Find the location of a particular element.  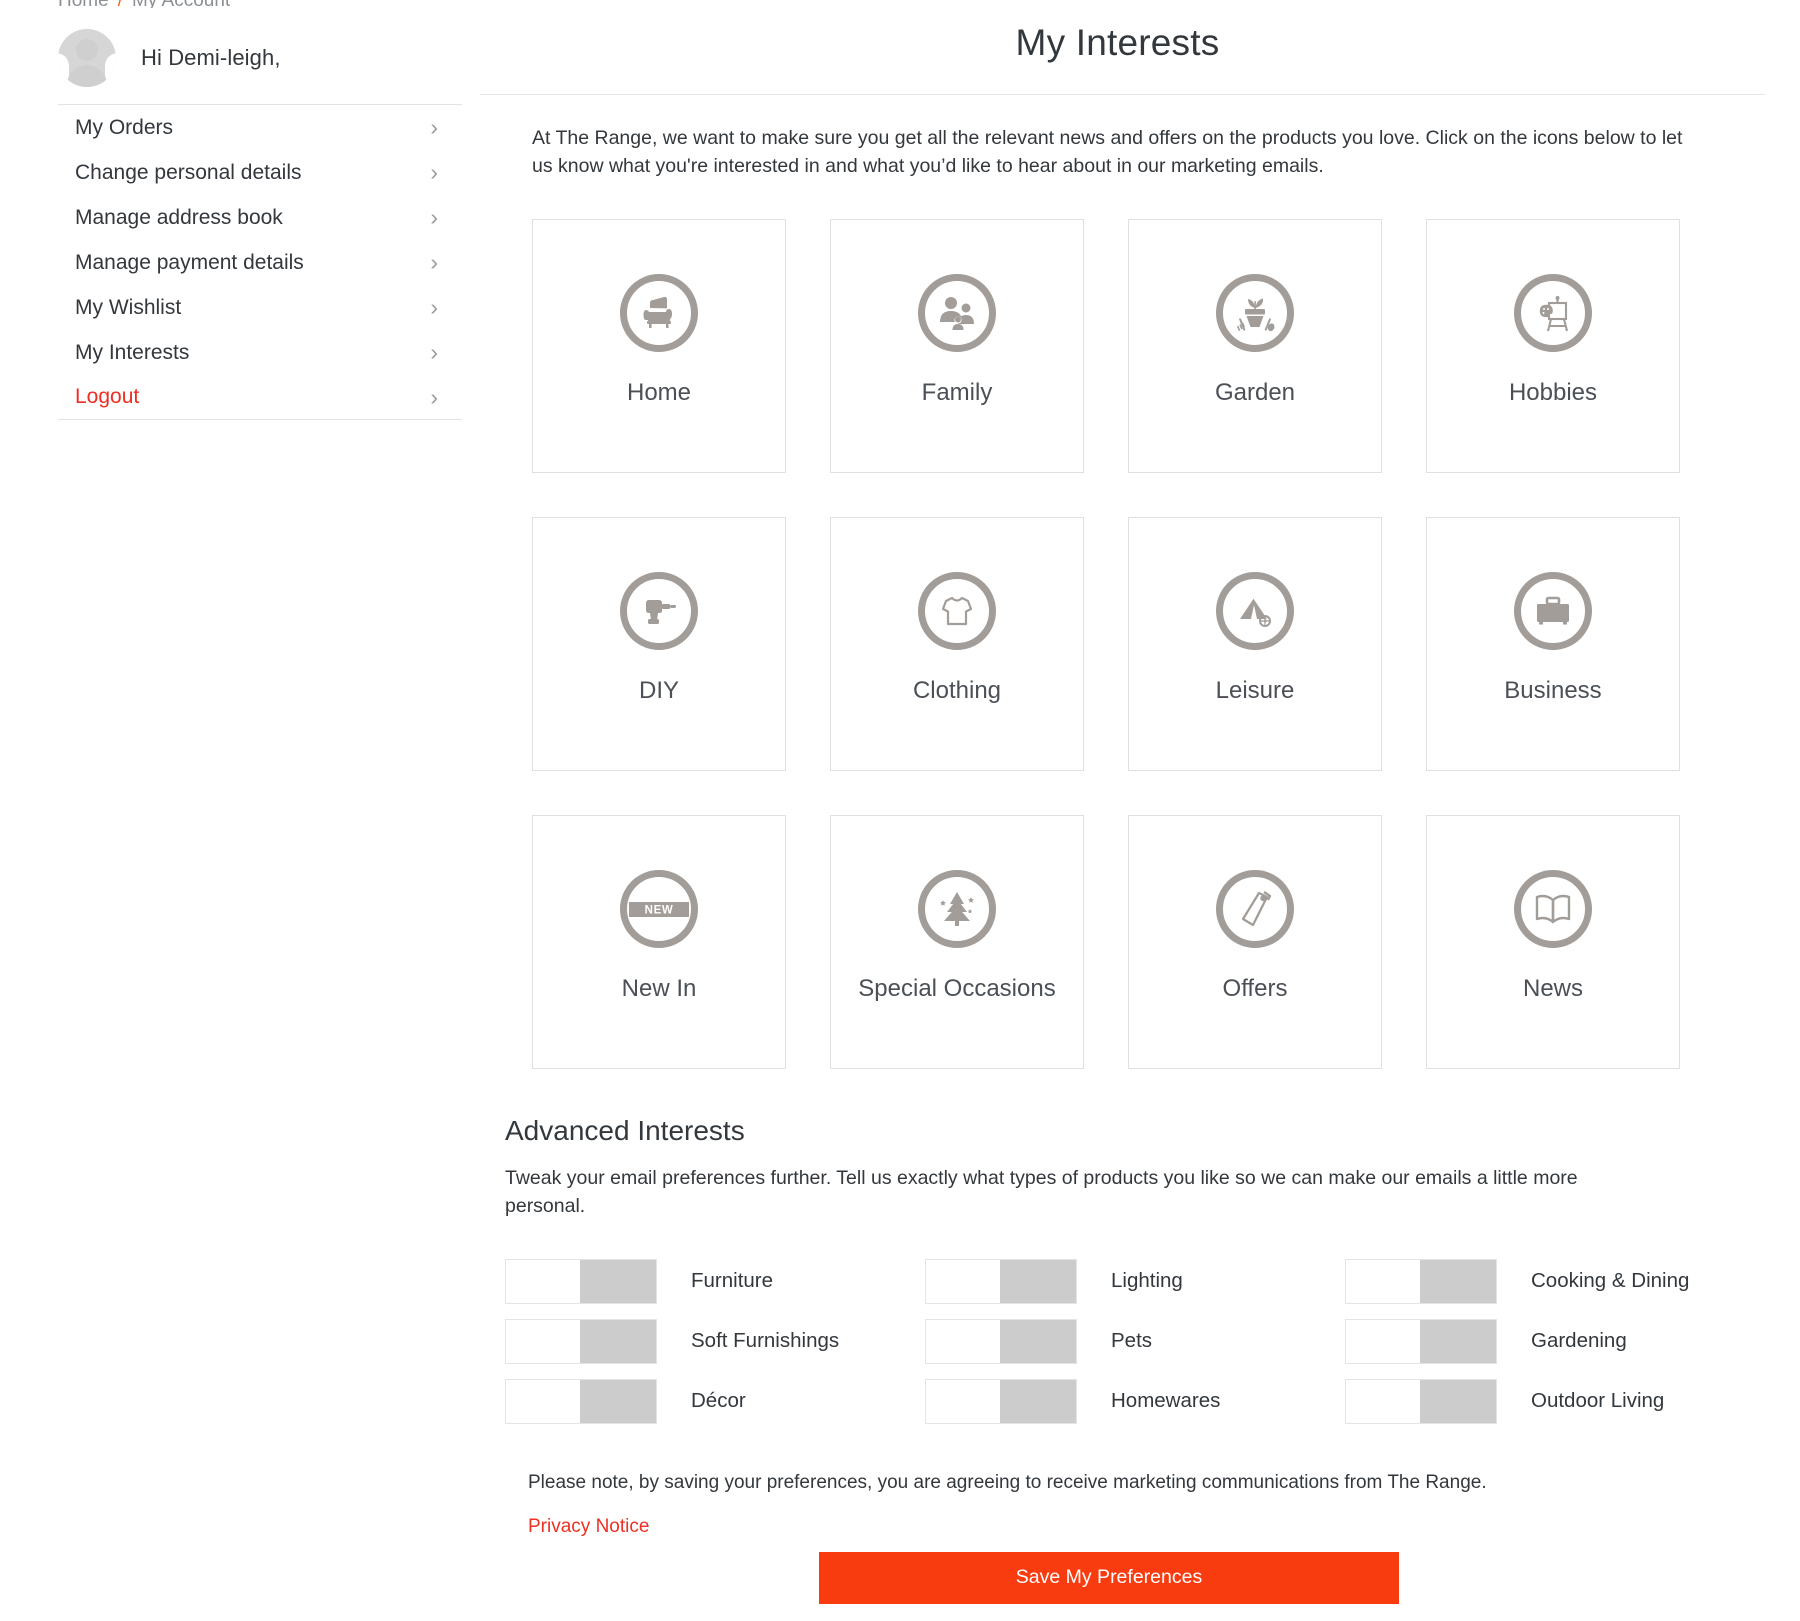

toggle-homewares is located at coordinates (1001, 1401).